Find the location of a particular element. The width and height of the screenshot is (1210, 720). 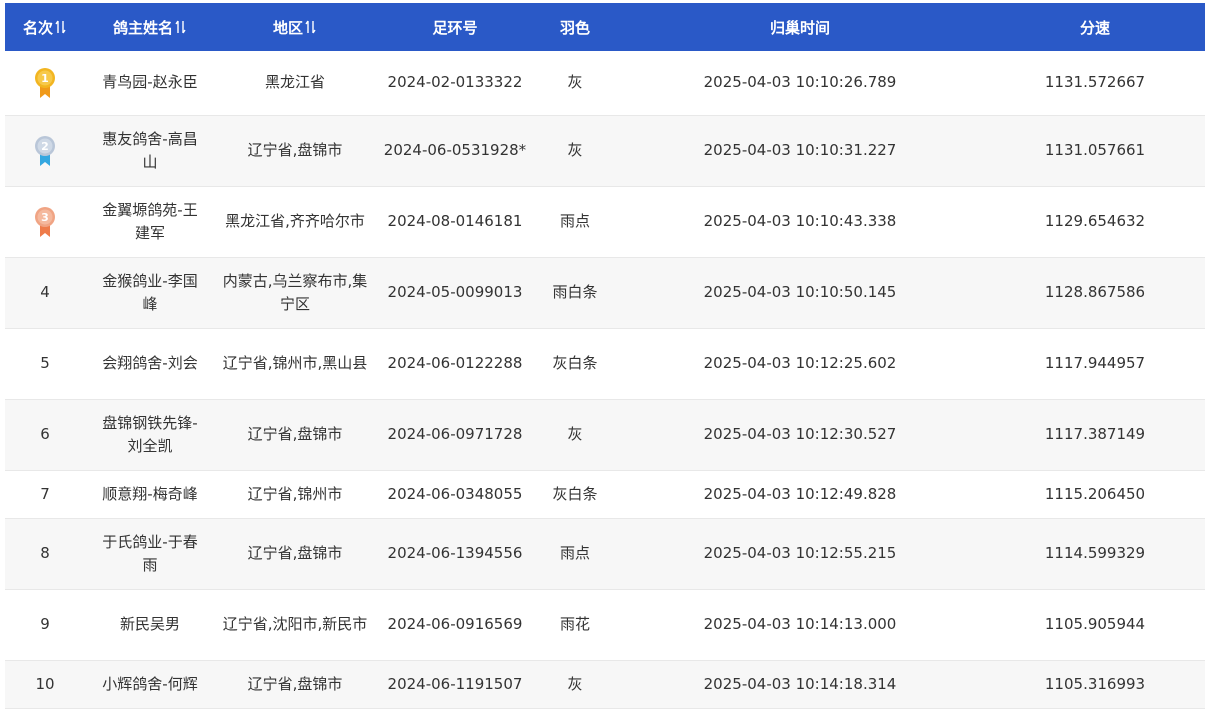

header-rank: 名次 is located at coordinates (45, 27).